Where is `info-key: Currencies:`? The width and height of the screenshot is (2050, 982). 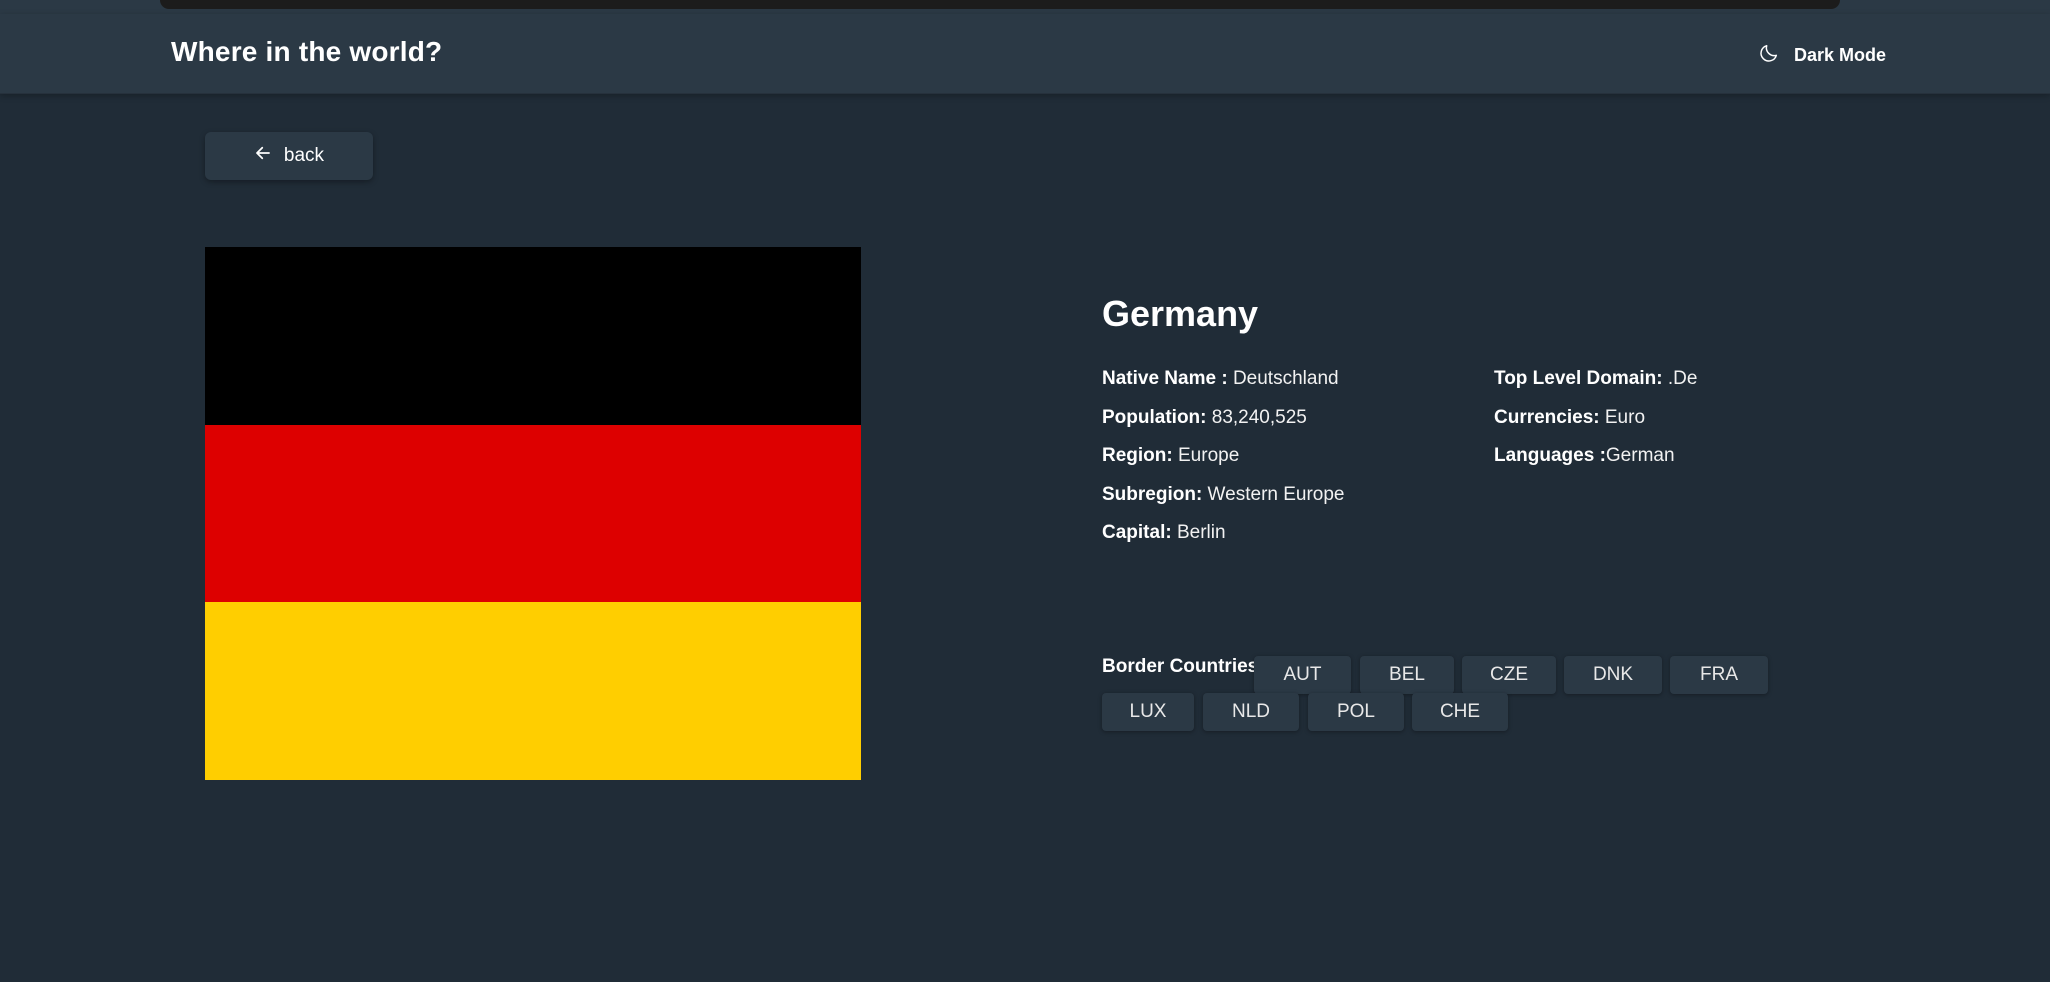 info-key: Currencies: is located at coordinates (1547, 417).